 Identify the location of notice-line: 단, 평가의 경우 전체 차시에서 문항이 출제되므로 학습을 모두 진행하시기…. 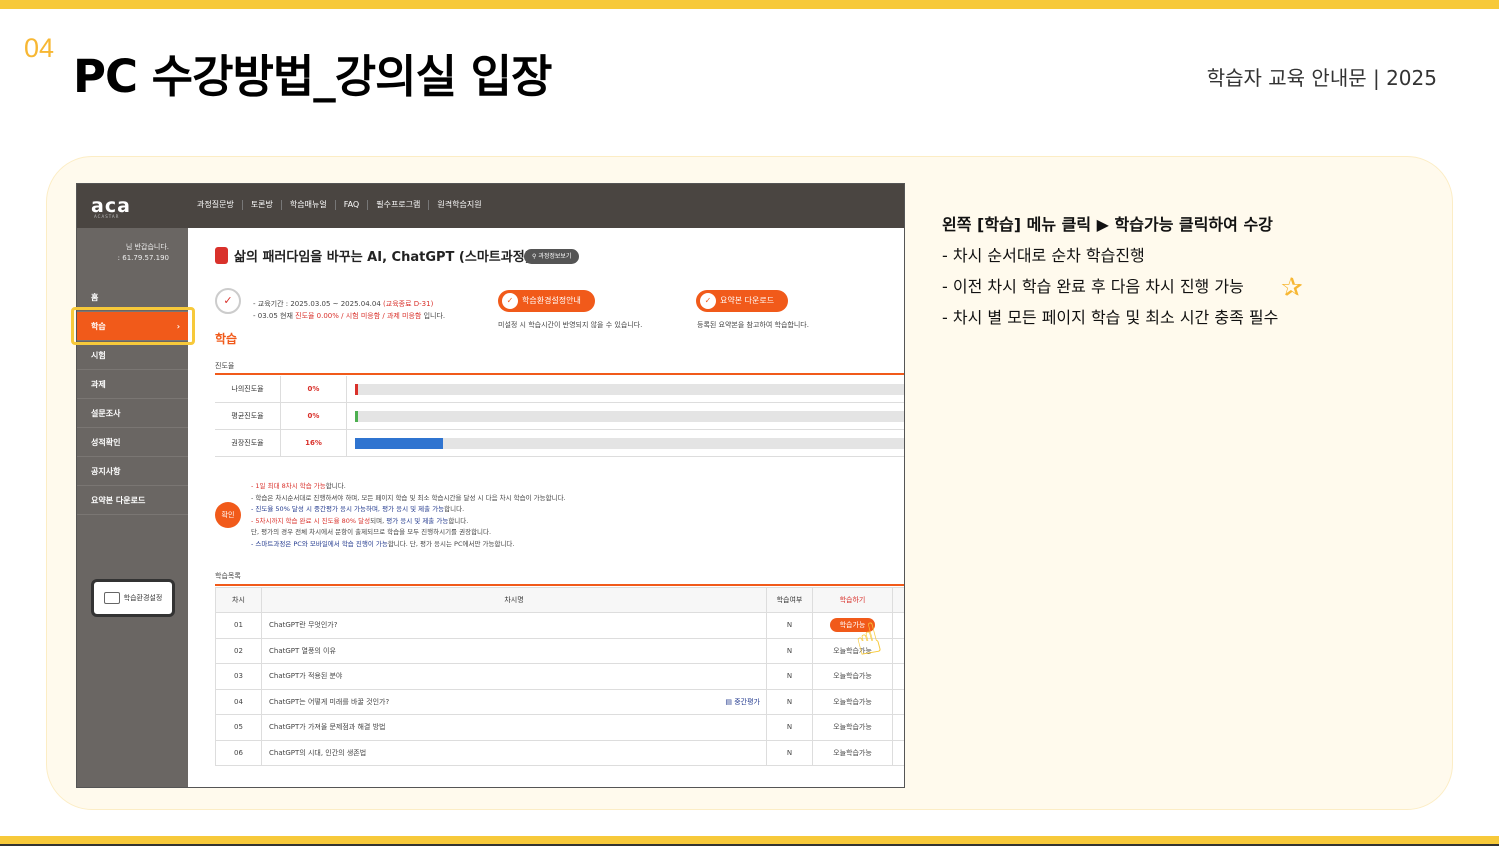
(408, 533).